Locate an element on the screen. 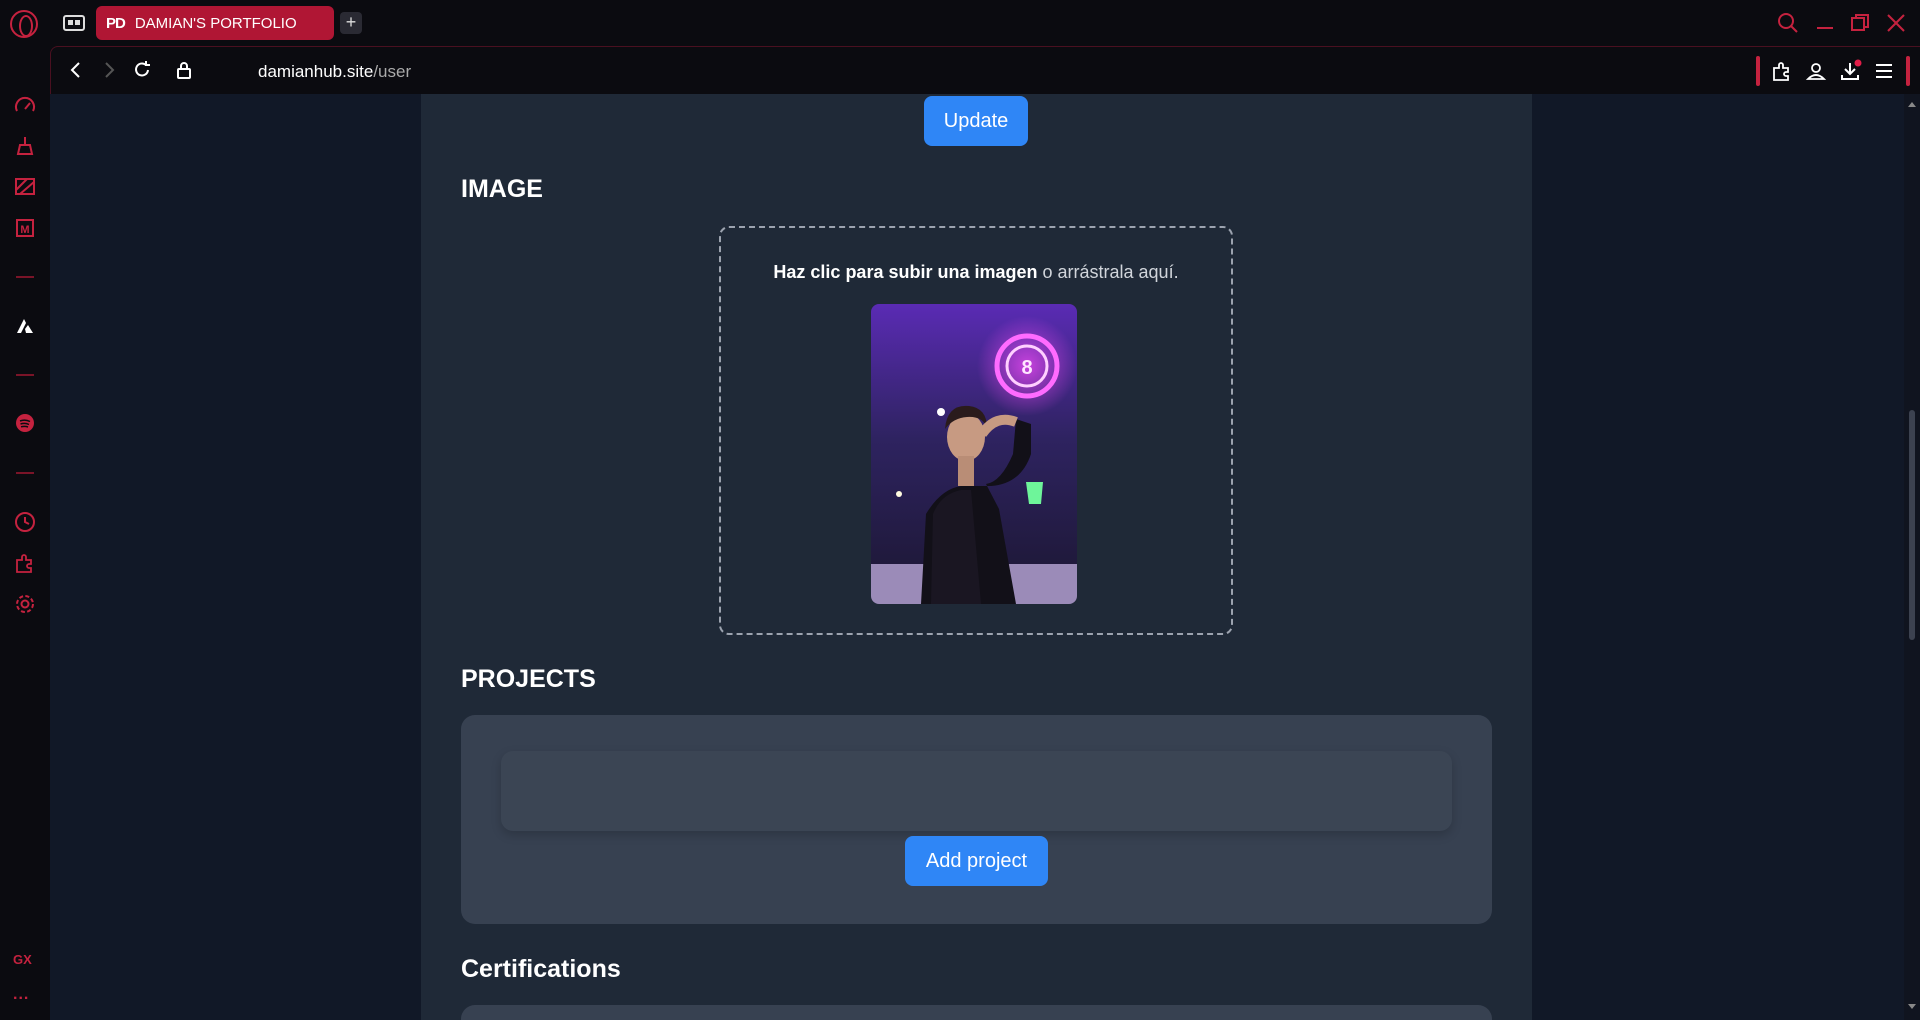 The image size is (1920, 1020). toolbar-right is located at coordinates (1838, 71).